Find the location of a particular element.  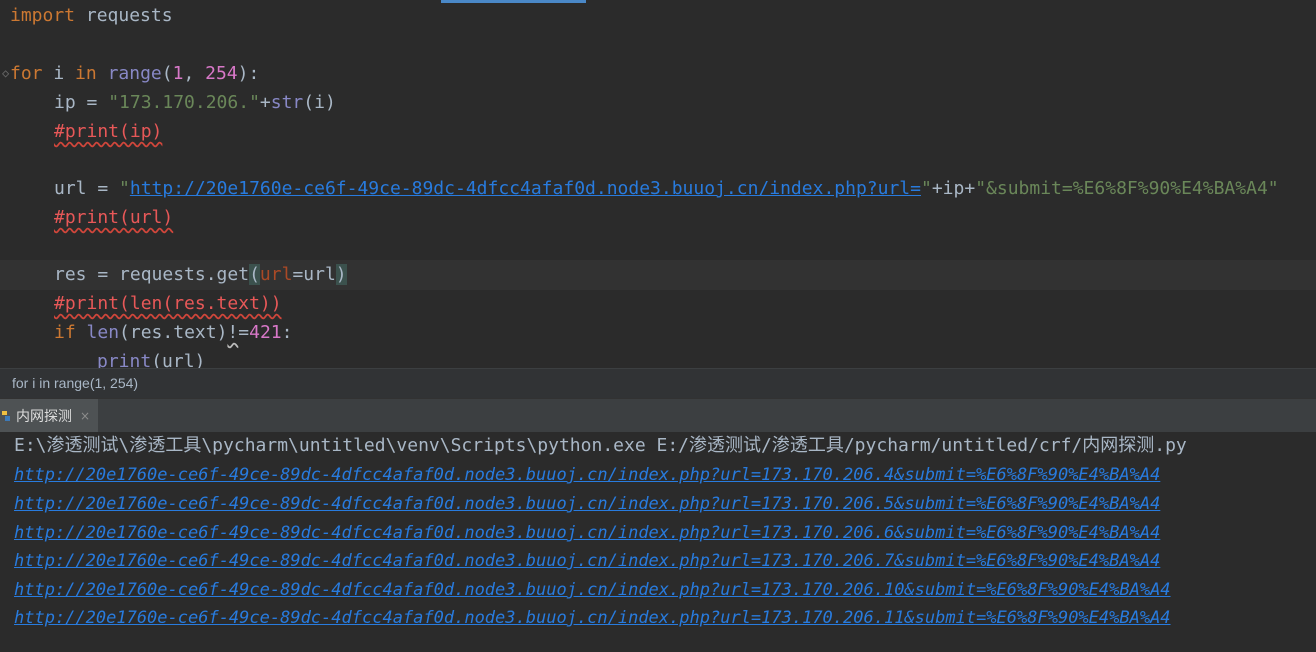

builtin-range: range is located at coordinates (134, 73).